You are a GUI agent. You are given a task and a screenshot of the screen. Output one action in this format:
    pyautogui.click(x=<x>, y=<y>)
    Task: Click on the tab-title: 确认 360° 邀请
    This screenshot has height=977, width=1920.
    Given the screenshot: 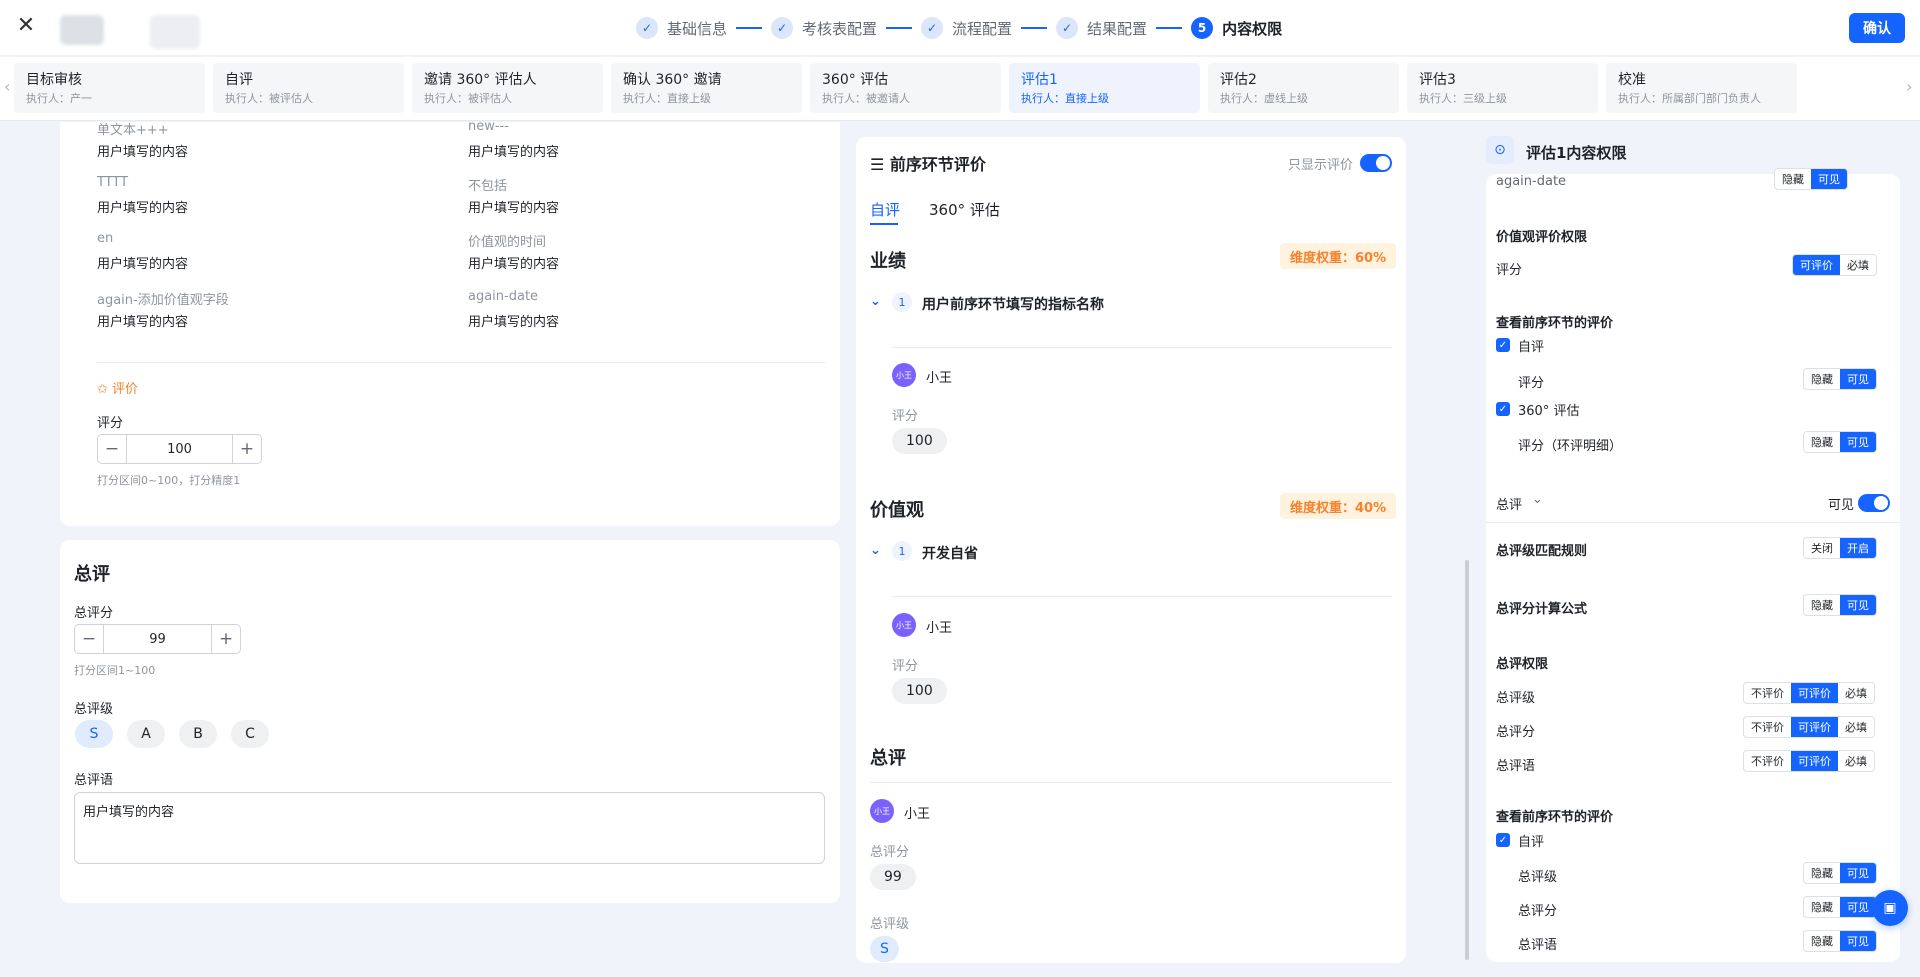 What is the action you would take?
    pyautogui.click(x=672, y=80)
    